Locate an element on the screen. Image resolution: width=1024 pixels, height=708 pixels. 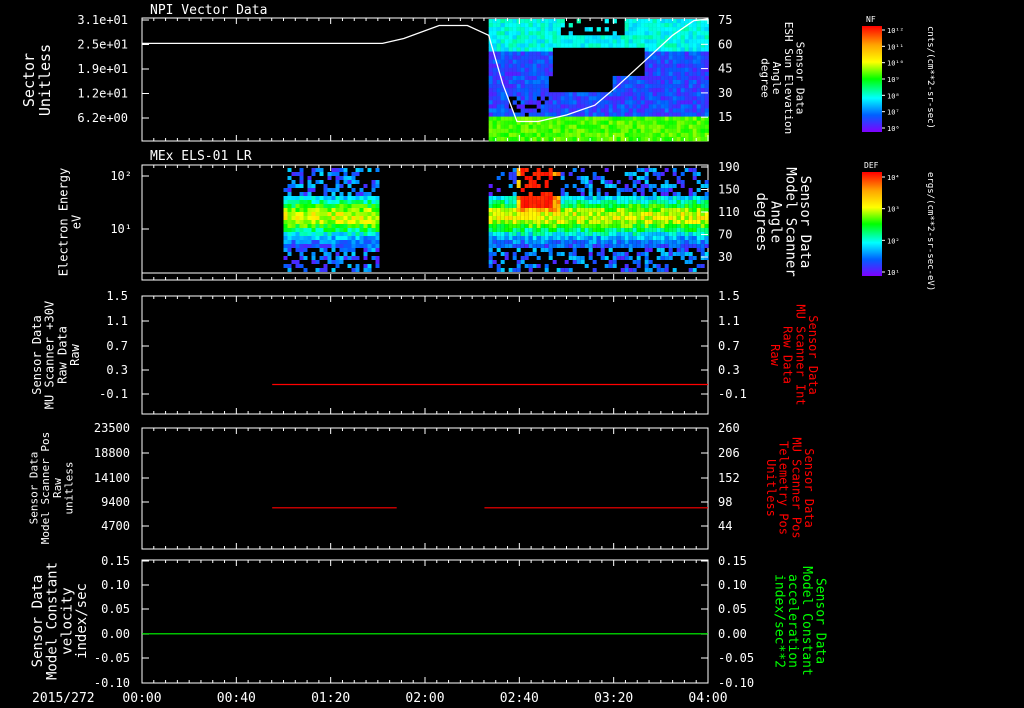
y-tick-label: 4700 is located at coordinates (115, 526).